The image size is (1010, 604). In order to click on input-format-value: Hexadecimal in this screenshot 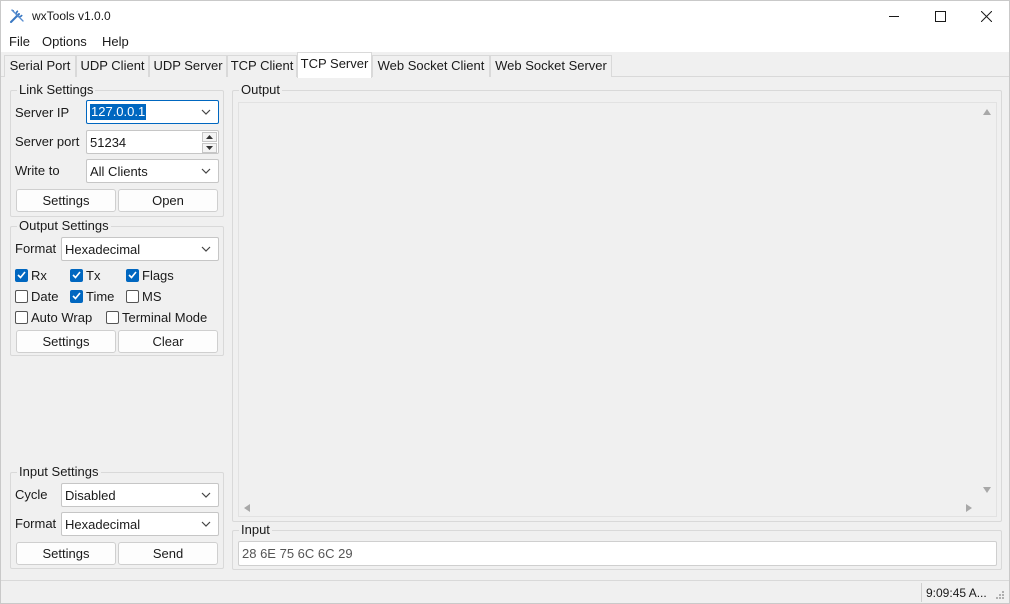, I will do `click(103, 524)`.